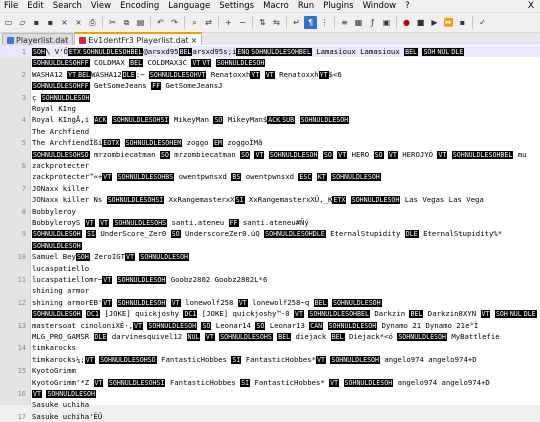  Describe the element at coordinates (270, 347) in the screenshot. I see `editor-line: 14 timkarocks` at that location.